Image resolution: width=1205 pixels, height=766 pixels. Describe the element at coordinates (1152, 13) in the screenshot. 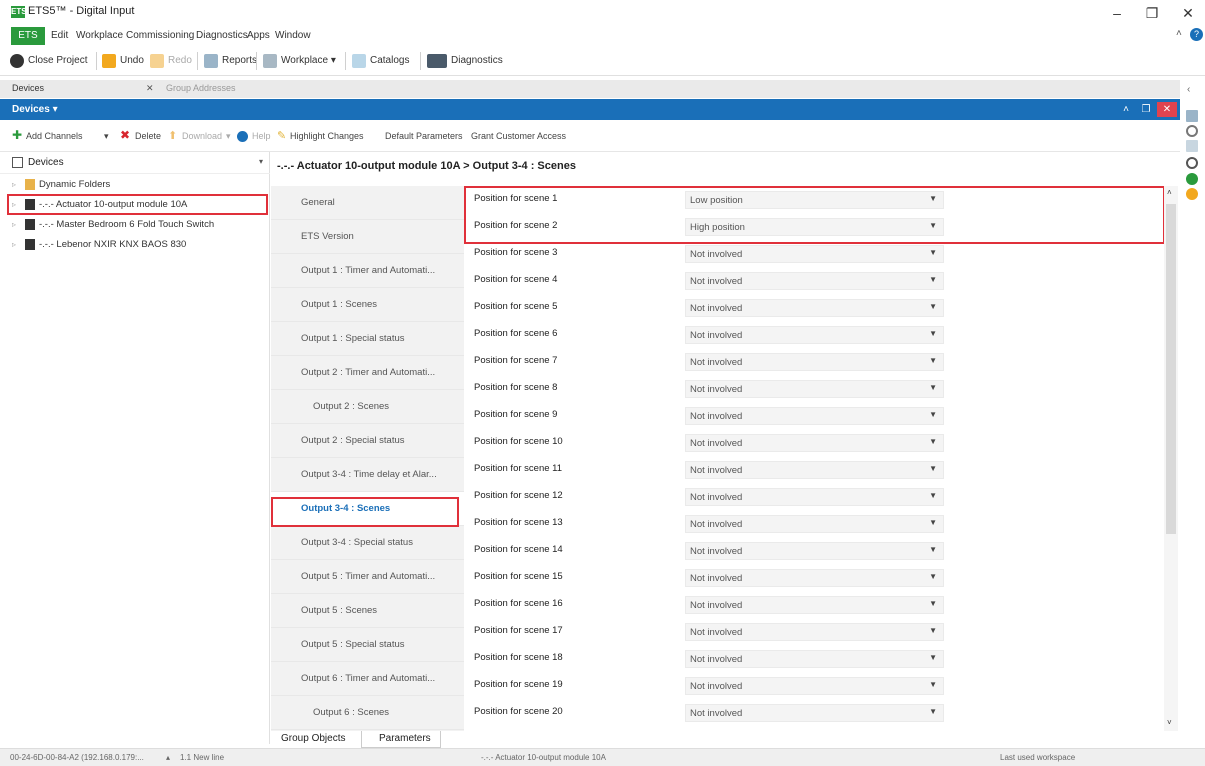

I see `maximize-window-button: ❐` at that location.